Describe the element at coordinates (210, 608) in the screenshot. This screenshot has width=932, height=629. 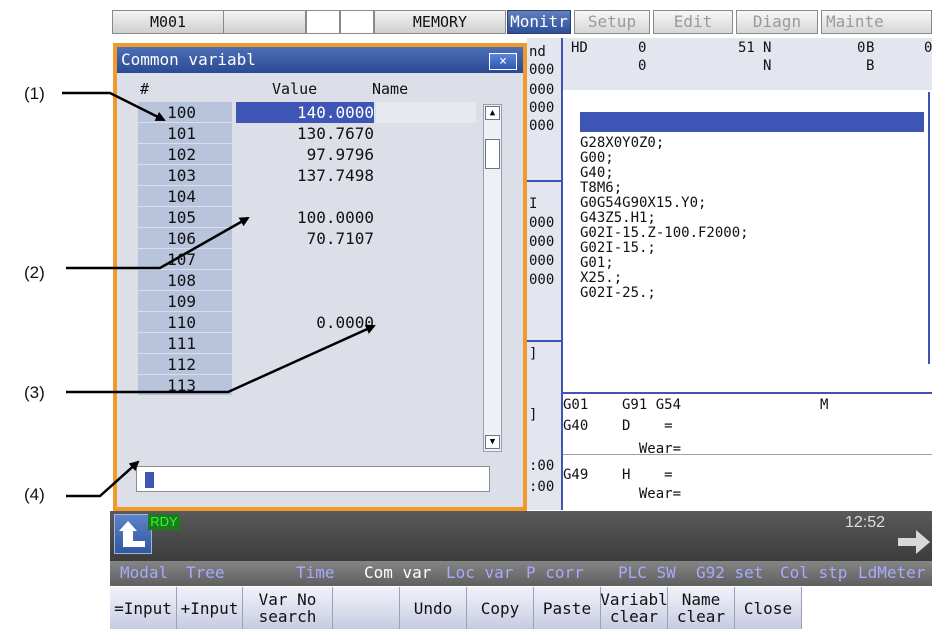
I see `function-key-2: +Input` at that location.